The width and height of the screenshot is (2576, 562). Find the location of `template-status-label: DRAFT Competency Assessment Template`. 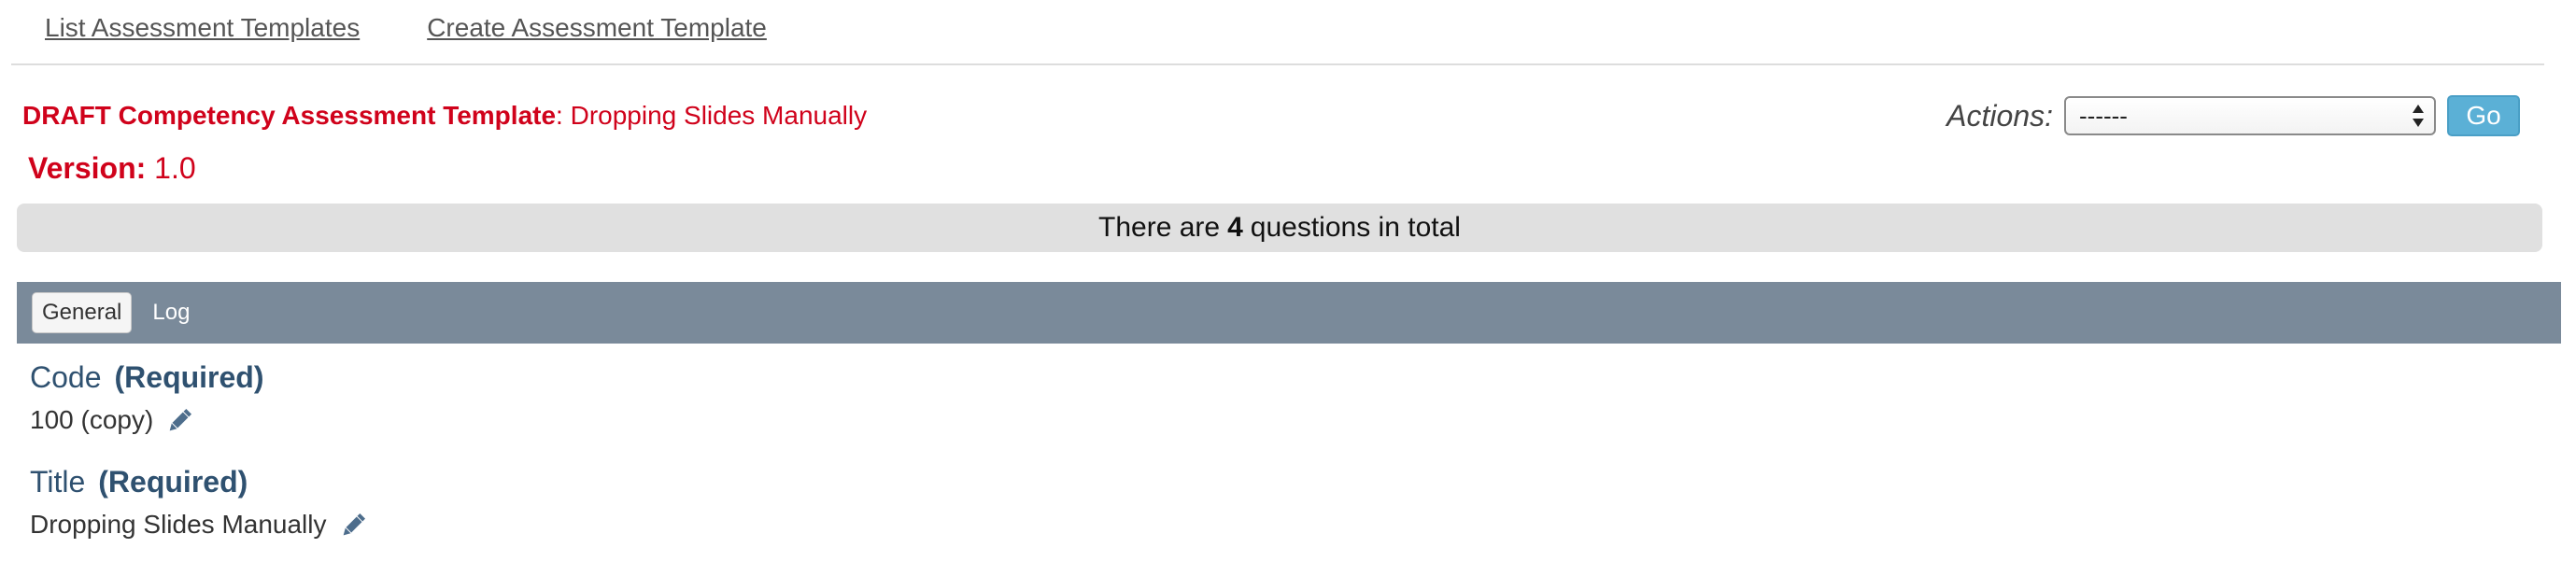

template-status-label: DRAFT Competency Assessment Template is located at coordinates (289, 115).